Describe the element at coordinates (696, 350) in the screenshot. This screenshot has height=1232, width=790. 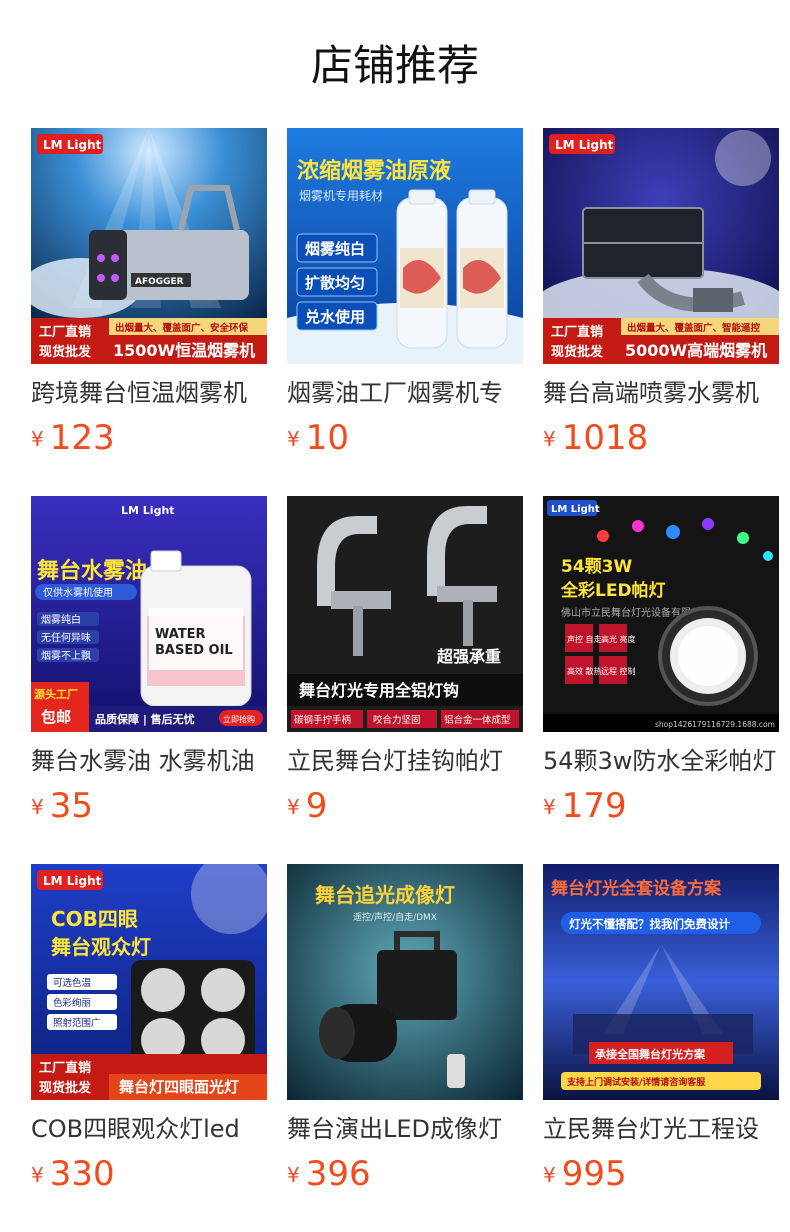
I see `image-tag-right-bottom: 5000W高端烟雾机` at that location.